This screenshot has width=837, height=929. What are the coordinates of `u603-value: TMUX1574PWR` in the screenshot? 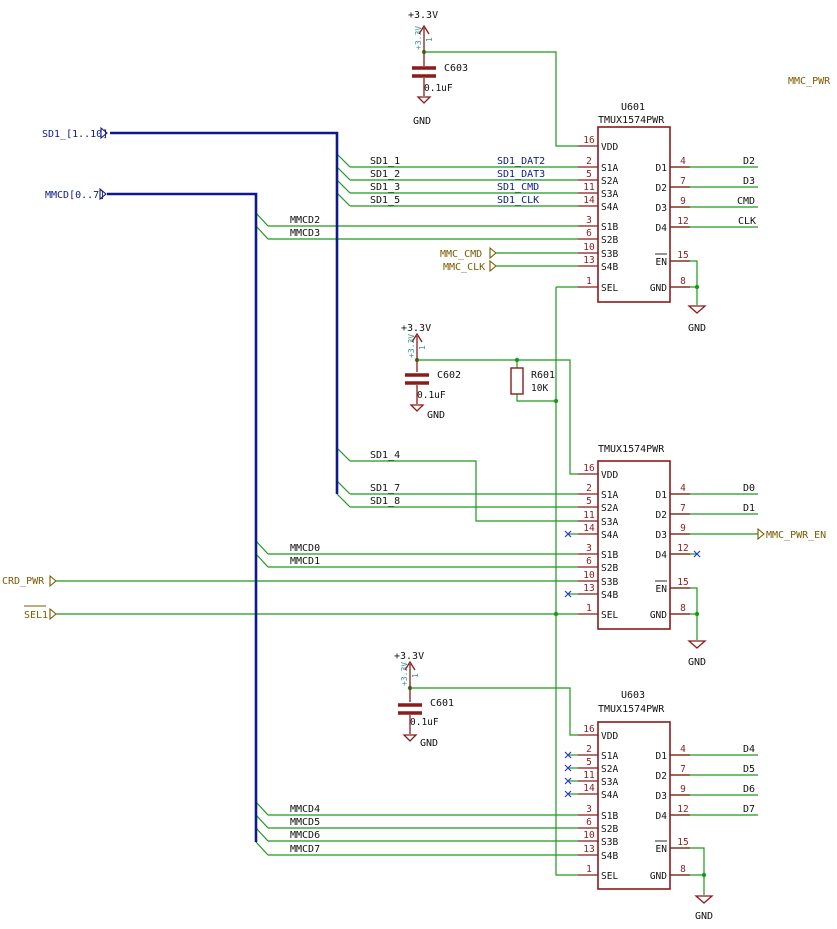 It's located at (631, 709).